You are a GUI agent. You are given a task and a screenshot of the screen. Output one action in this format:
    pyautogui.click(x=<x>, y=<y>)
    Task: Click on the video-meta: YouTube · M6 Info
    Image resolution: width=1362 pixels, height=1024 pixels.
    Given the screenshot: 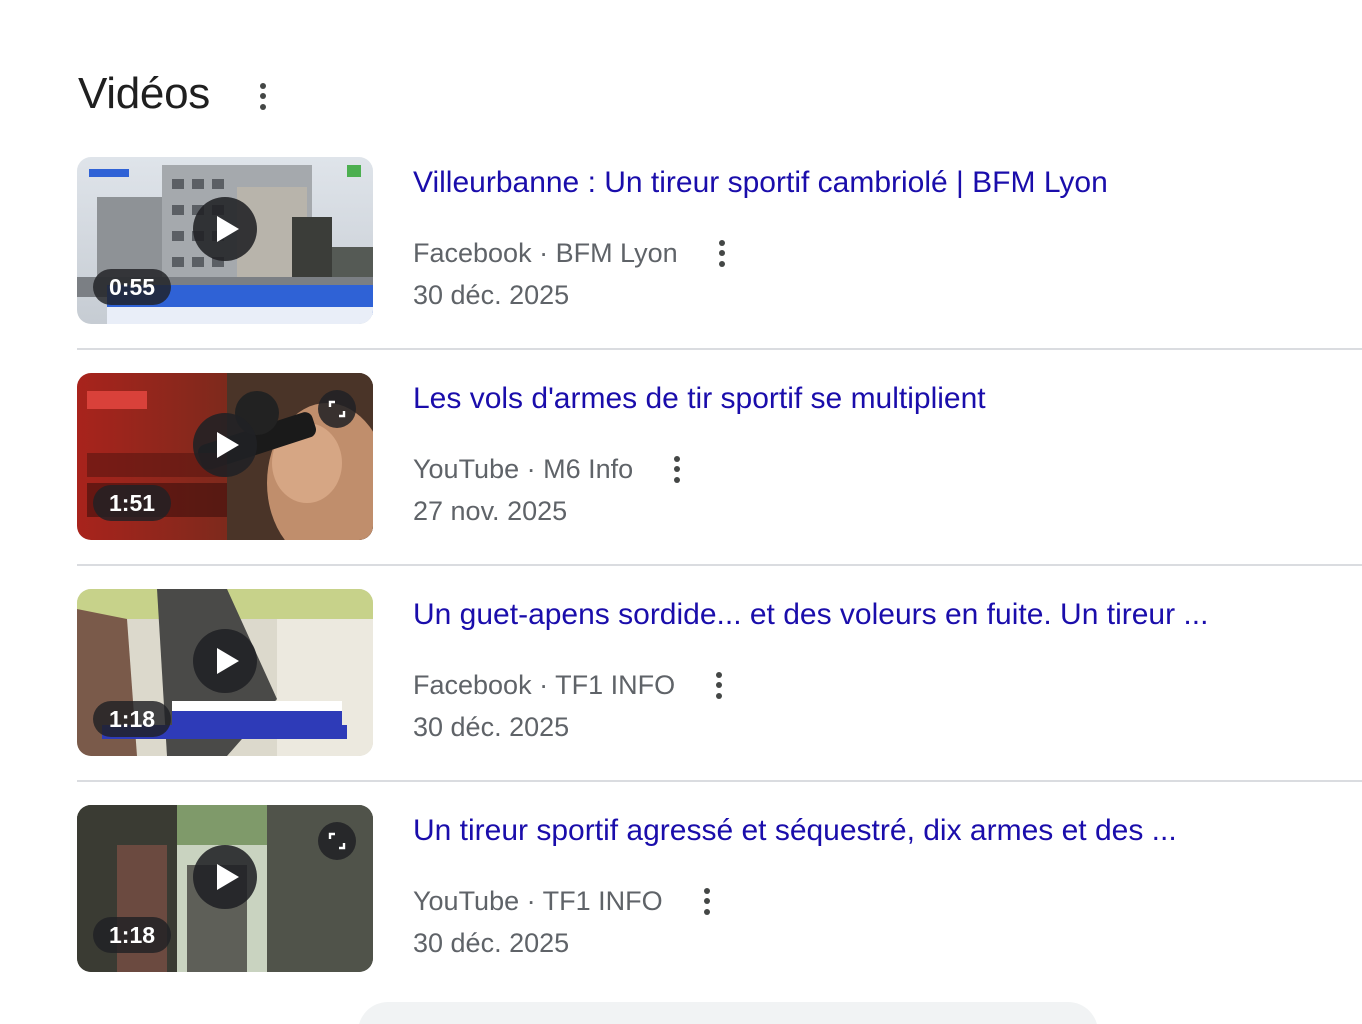 What is the action you would take?
    pyautogui.click(x=887, y=469)
    